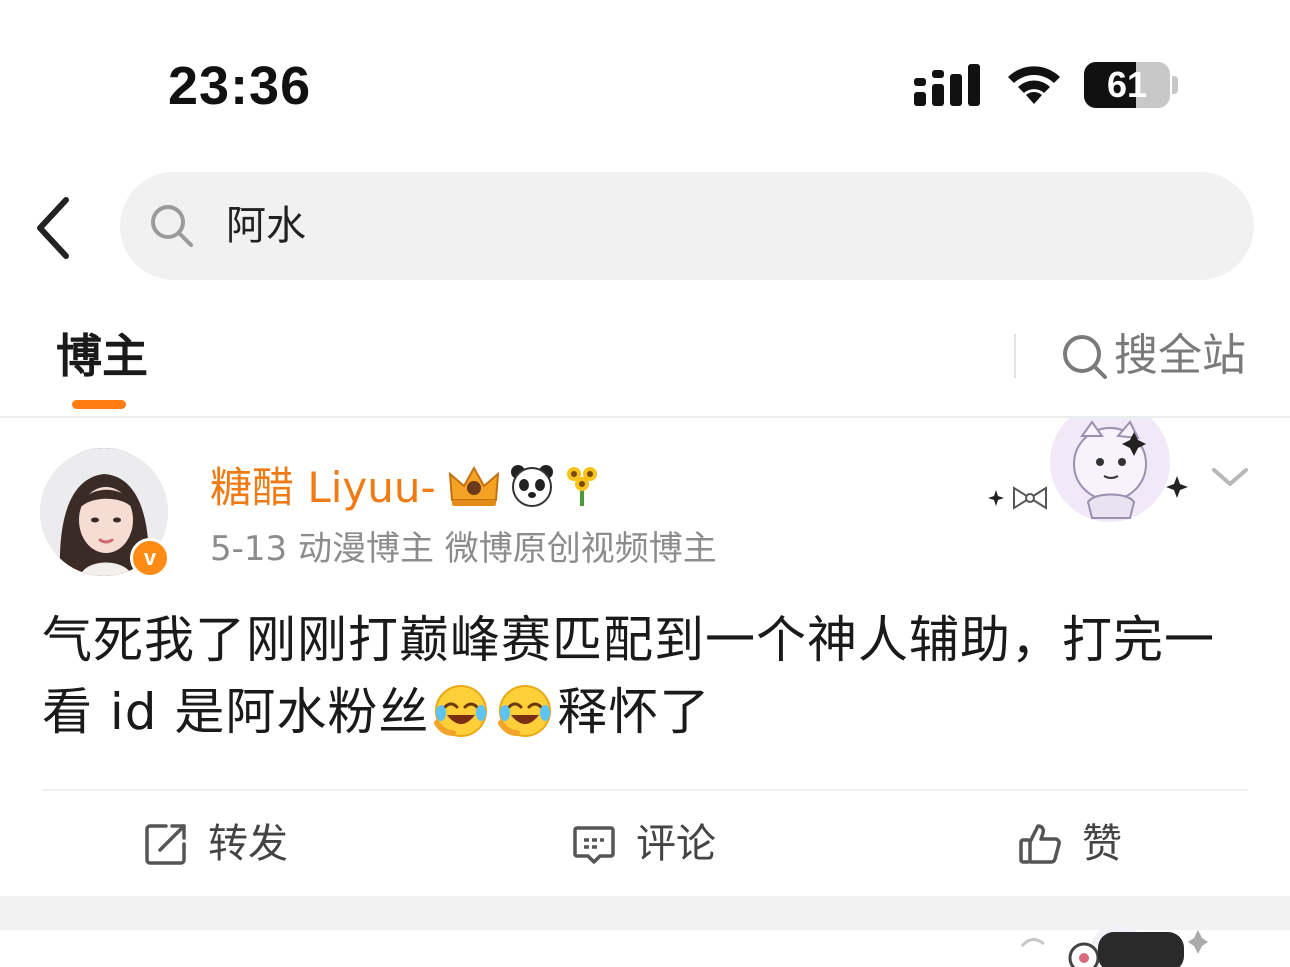 The image size is (1290, 967). I want to click on comment-label: 评论, so click(676, 844).